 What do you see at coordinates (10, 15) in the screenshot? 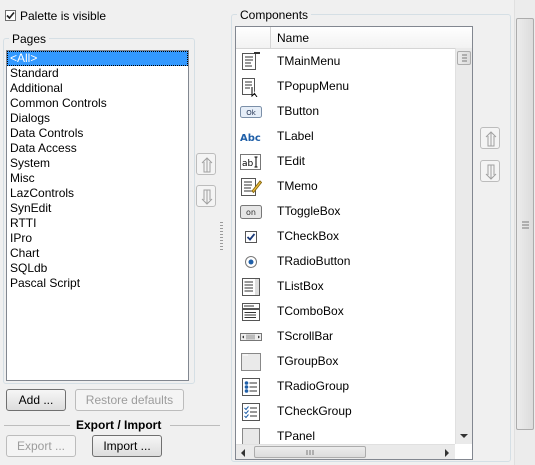
I see `palette-visible-checkbox` at bounding box center [10, 15].